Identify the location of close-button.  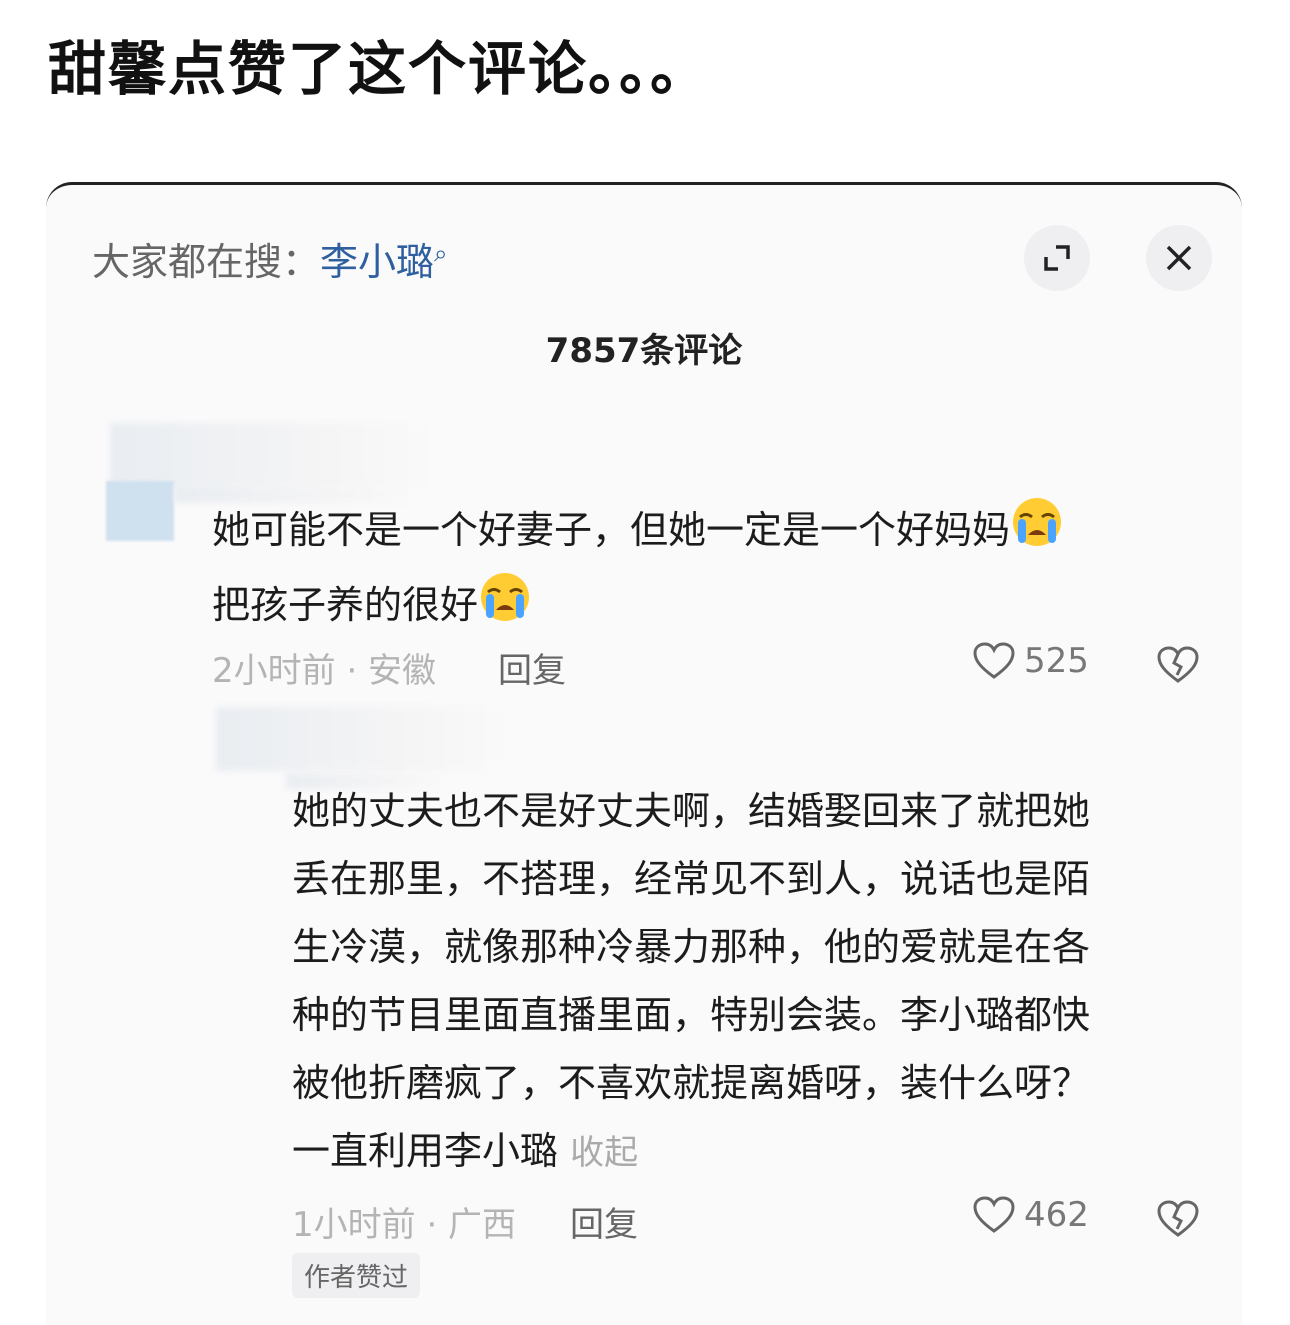
(1179, 258).